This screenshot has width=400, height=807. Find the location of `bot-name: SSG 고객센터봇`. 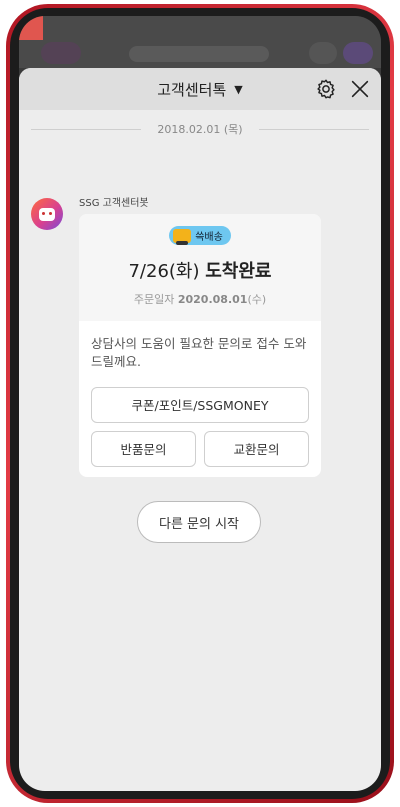

bot-name: SSG 고객센터봇 is located at coordinates (114, 203).